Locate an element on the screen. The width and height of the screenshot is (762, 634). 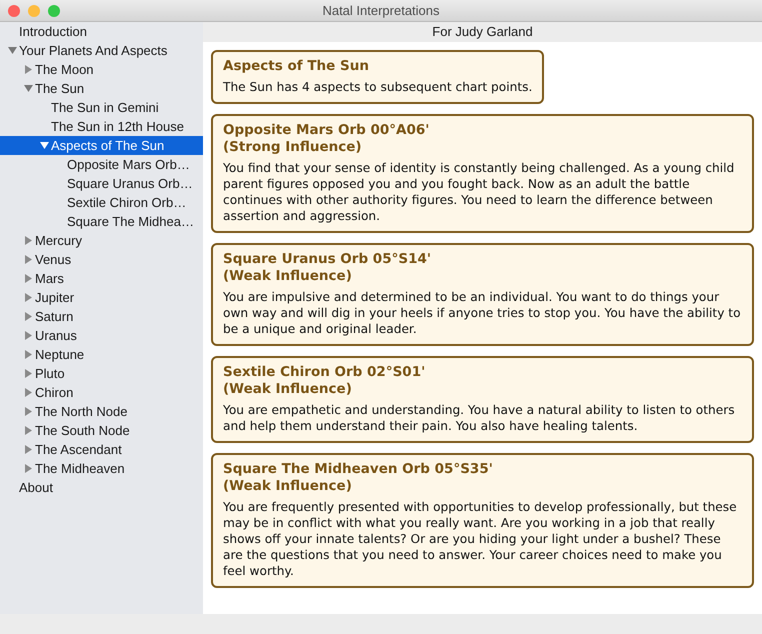
card-text: You are frequently presented with opportunities to develop professionally, but these may be in conflict with what you really want. Are you working in a job that really shows off your innate talents? Or are you hiding your light under a bushel? These are the questions that you need to answer. Your career choices need to make you feel worthy. is located at coordinates (480, 539).